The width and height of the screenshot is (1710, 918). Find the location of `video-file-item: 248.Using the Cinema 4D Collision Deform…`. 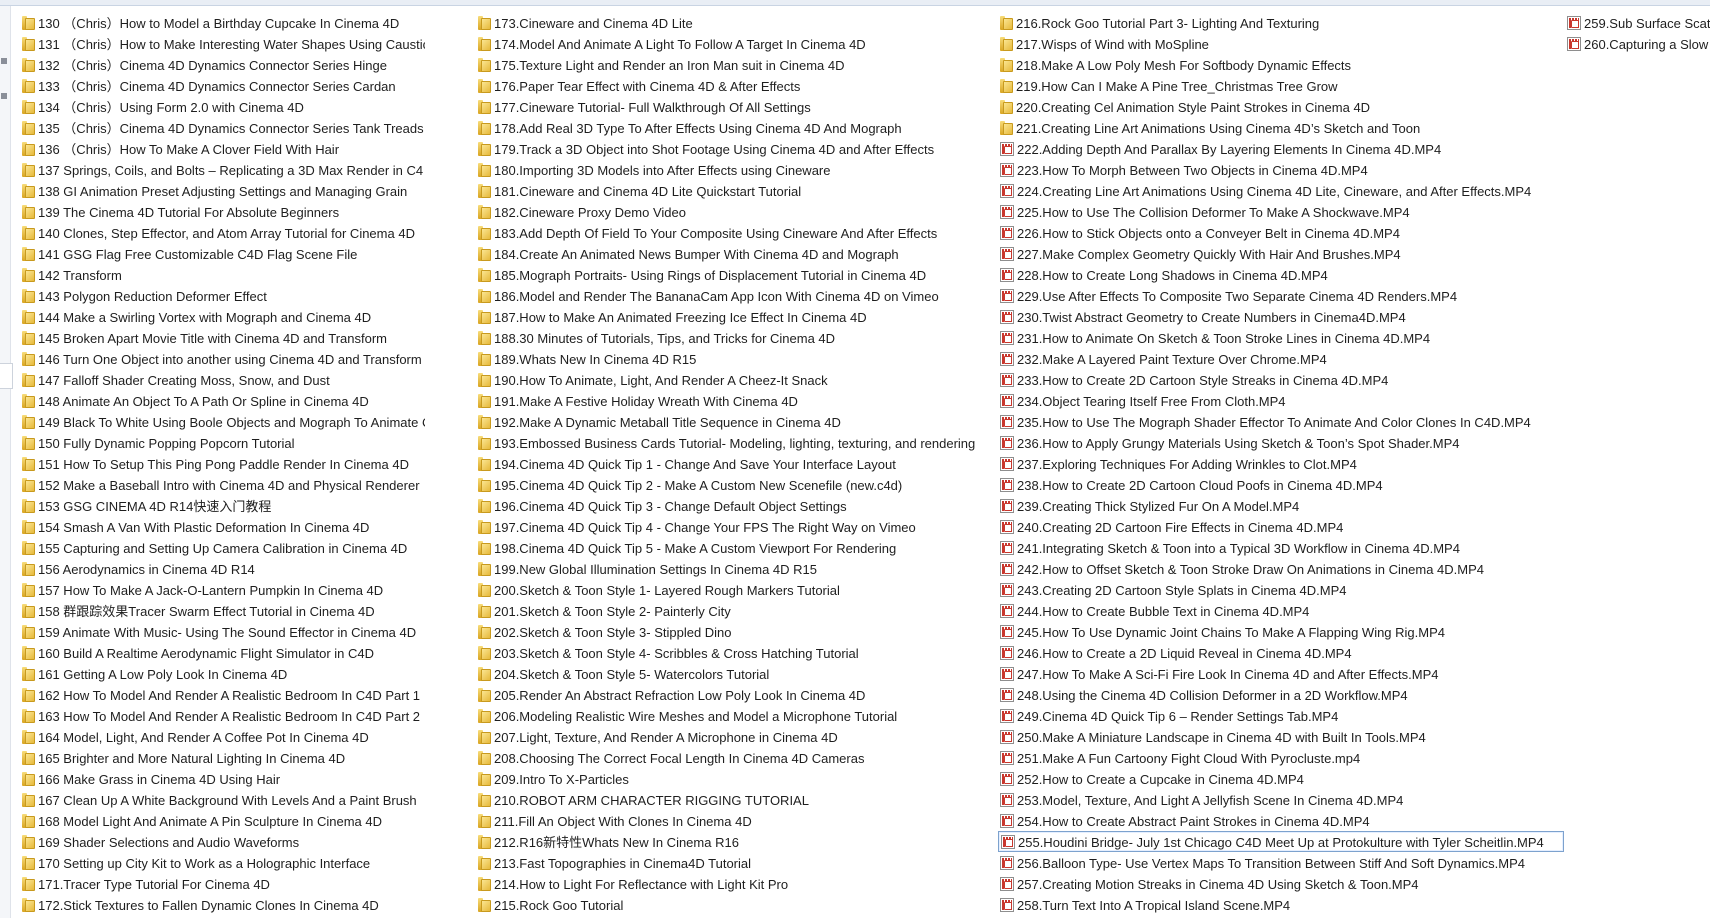

video-file-item: 248.Using the Cinema 4D Collision Deform… is located at coordinates (1281, 694).